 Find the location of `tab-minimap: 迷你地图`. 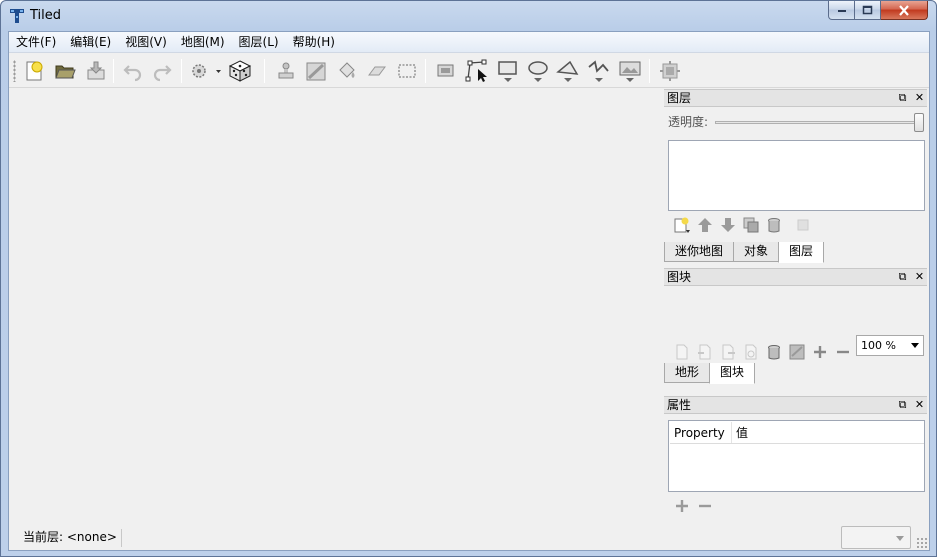

tab-minimap: 迷你地图 is located at coordinates (699, 252).